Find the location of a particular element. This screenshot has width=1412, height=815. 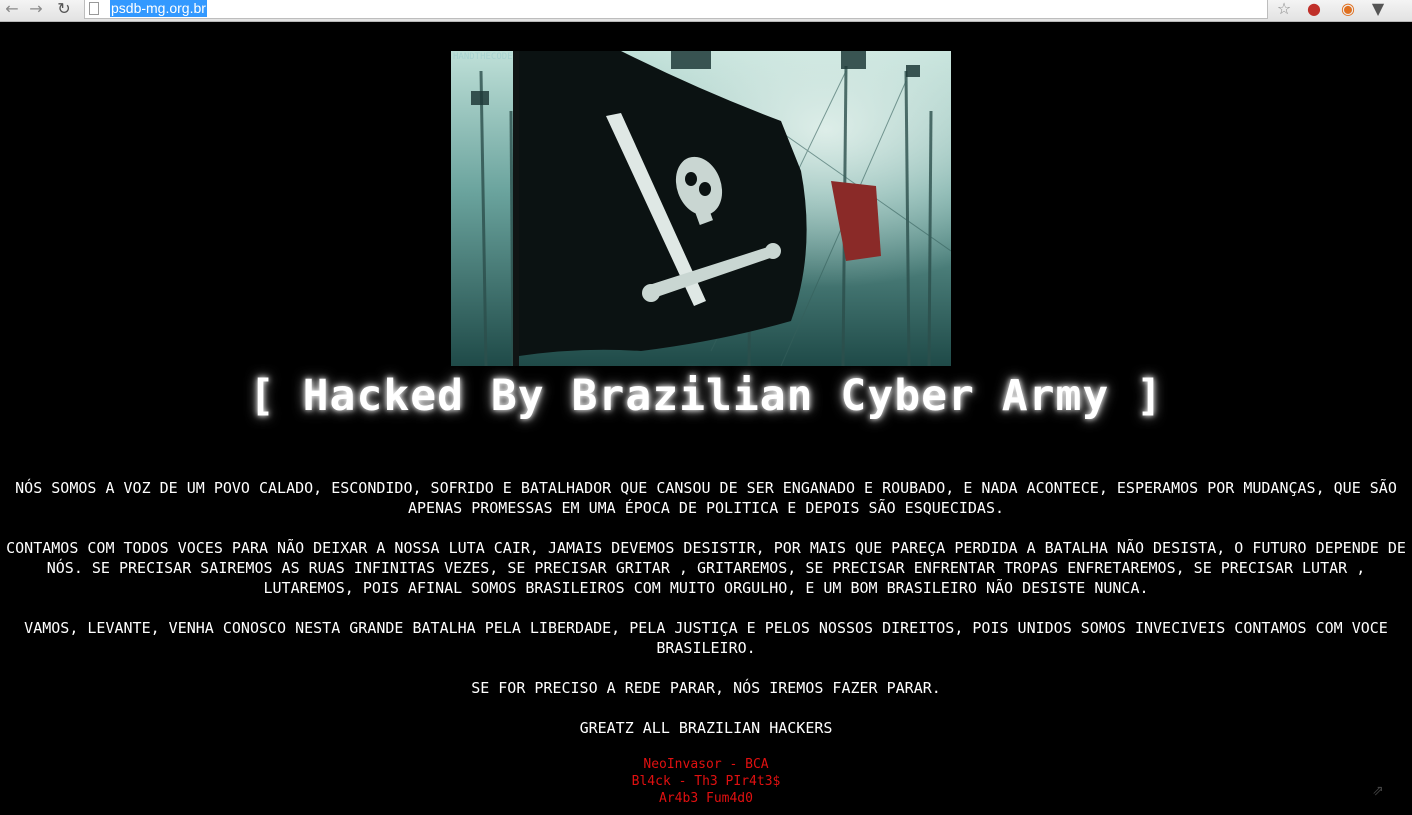

browser-toolbar: ← → ↻ psdb-mg.org.br ☆ ● ◉ ▼ is located at coordinates (706, 11).